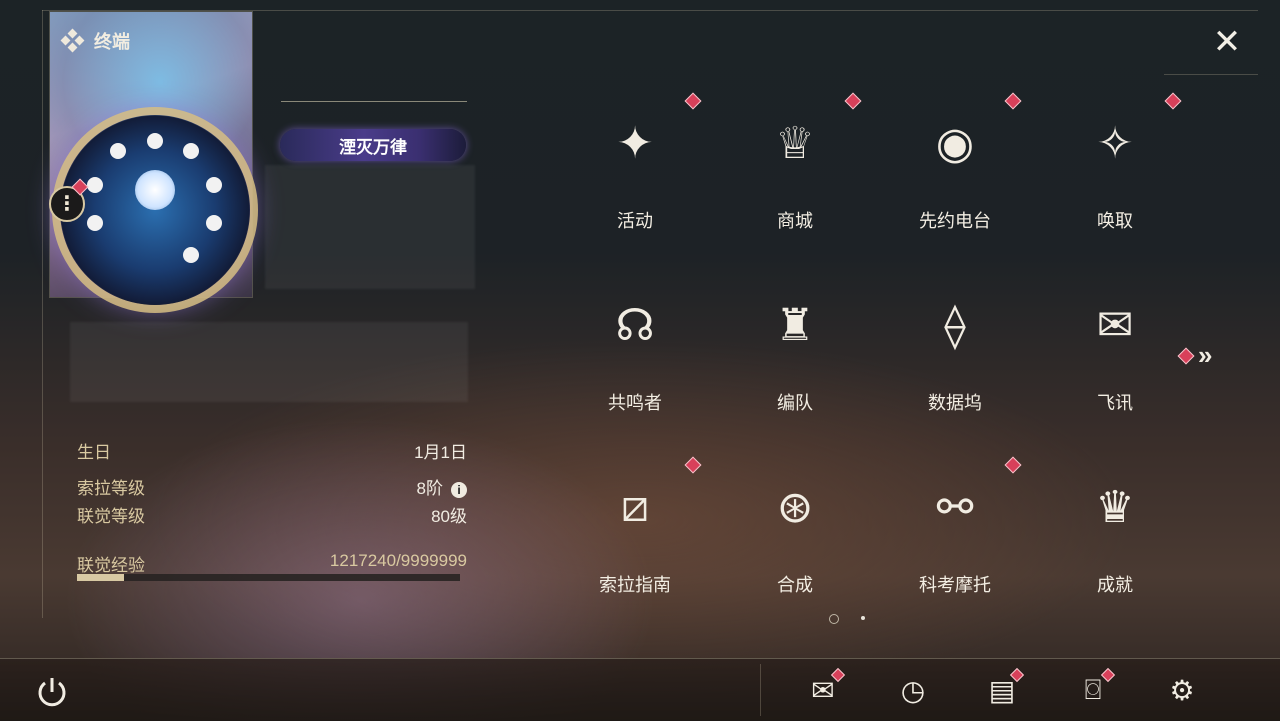 The height and width of the screenshot is (721, 1280). Describe the element at coordinates (155, 190) in the screenshot. I see `moon-center-icon` at that location.